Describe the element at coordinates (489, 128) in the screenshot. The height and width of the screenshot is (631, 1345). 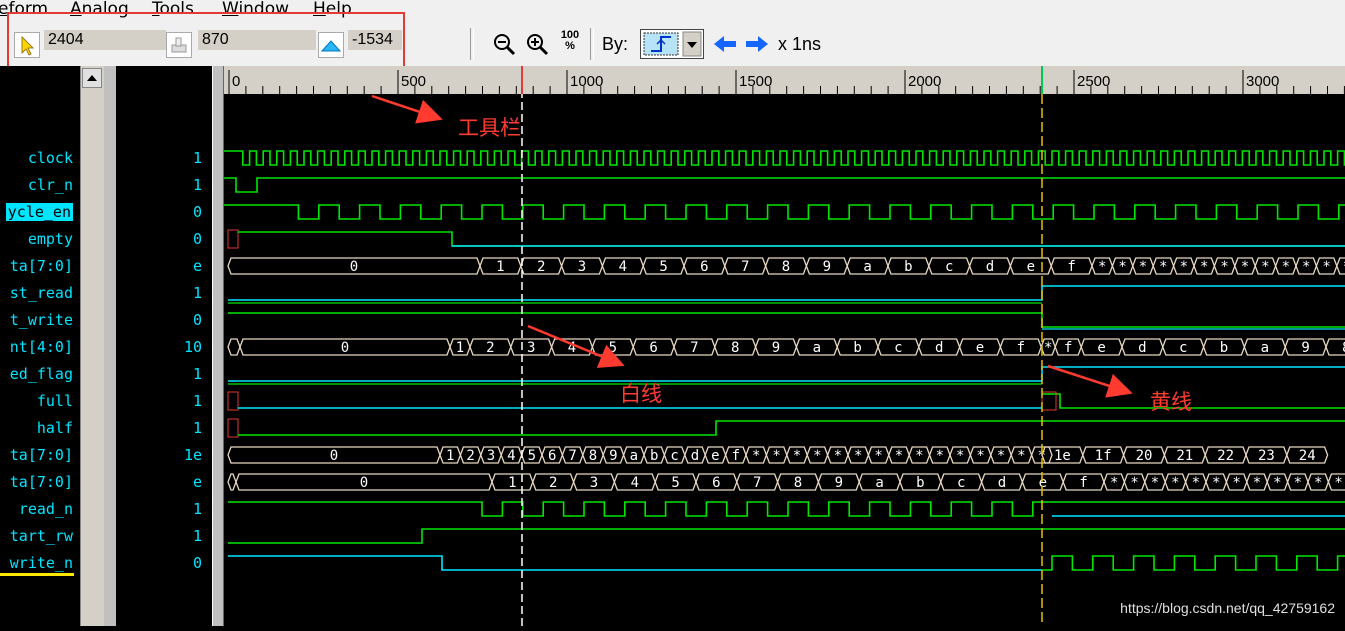
I see `toolbar-annotation: 工具栏` at that location.